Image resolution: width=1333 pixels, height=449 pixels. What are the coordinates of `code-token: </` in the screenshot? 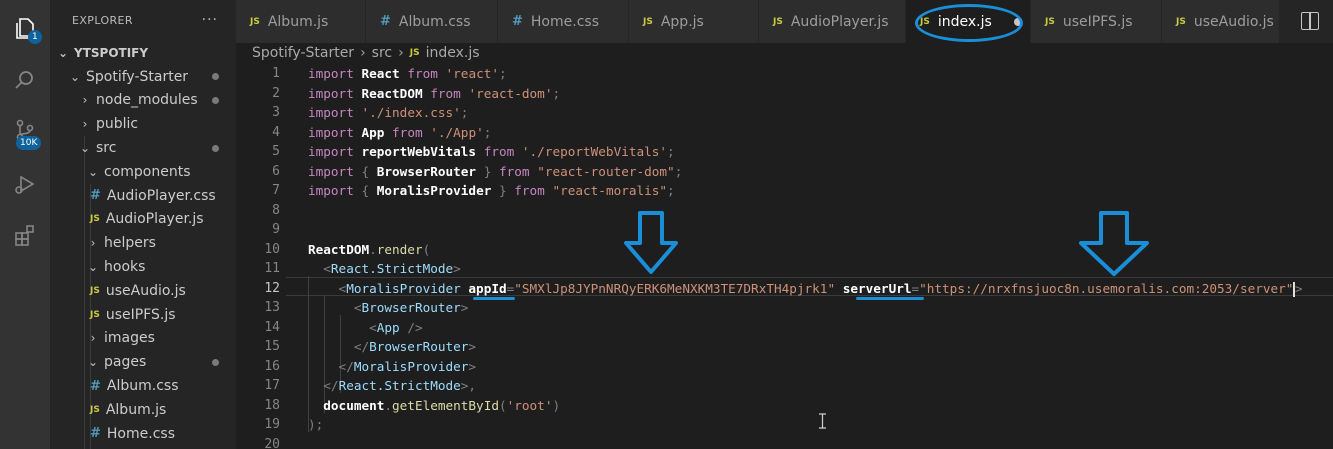 It's located at (323, 385).